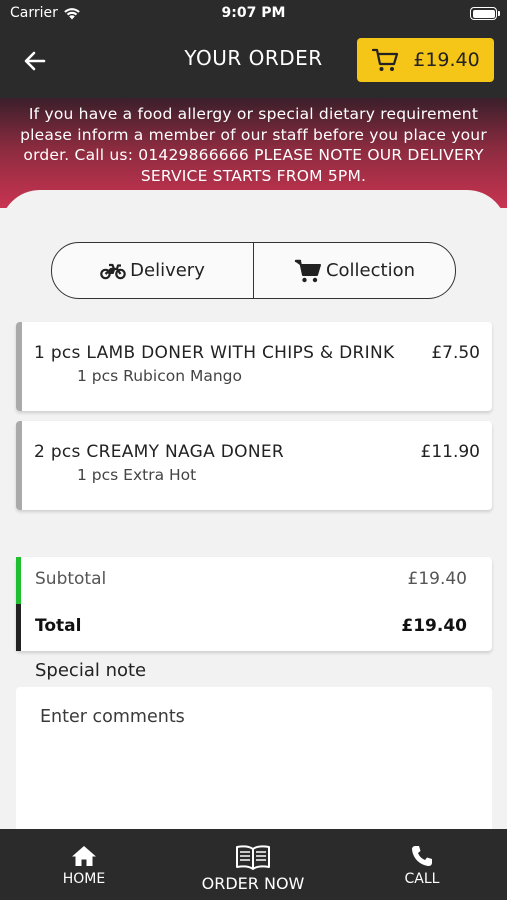  I want to click on item-name: 2 pcs CREAMY NAGA DONER, so click(159, 452).